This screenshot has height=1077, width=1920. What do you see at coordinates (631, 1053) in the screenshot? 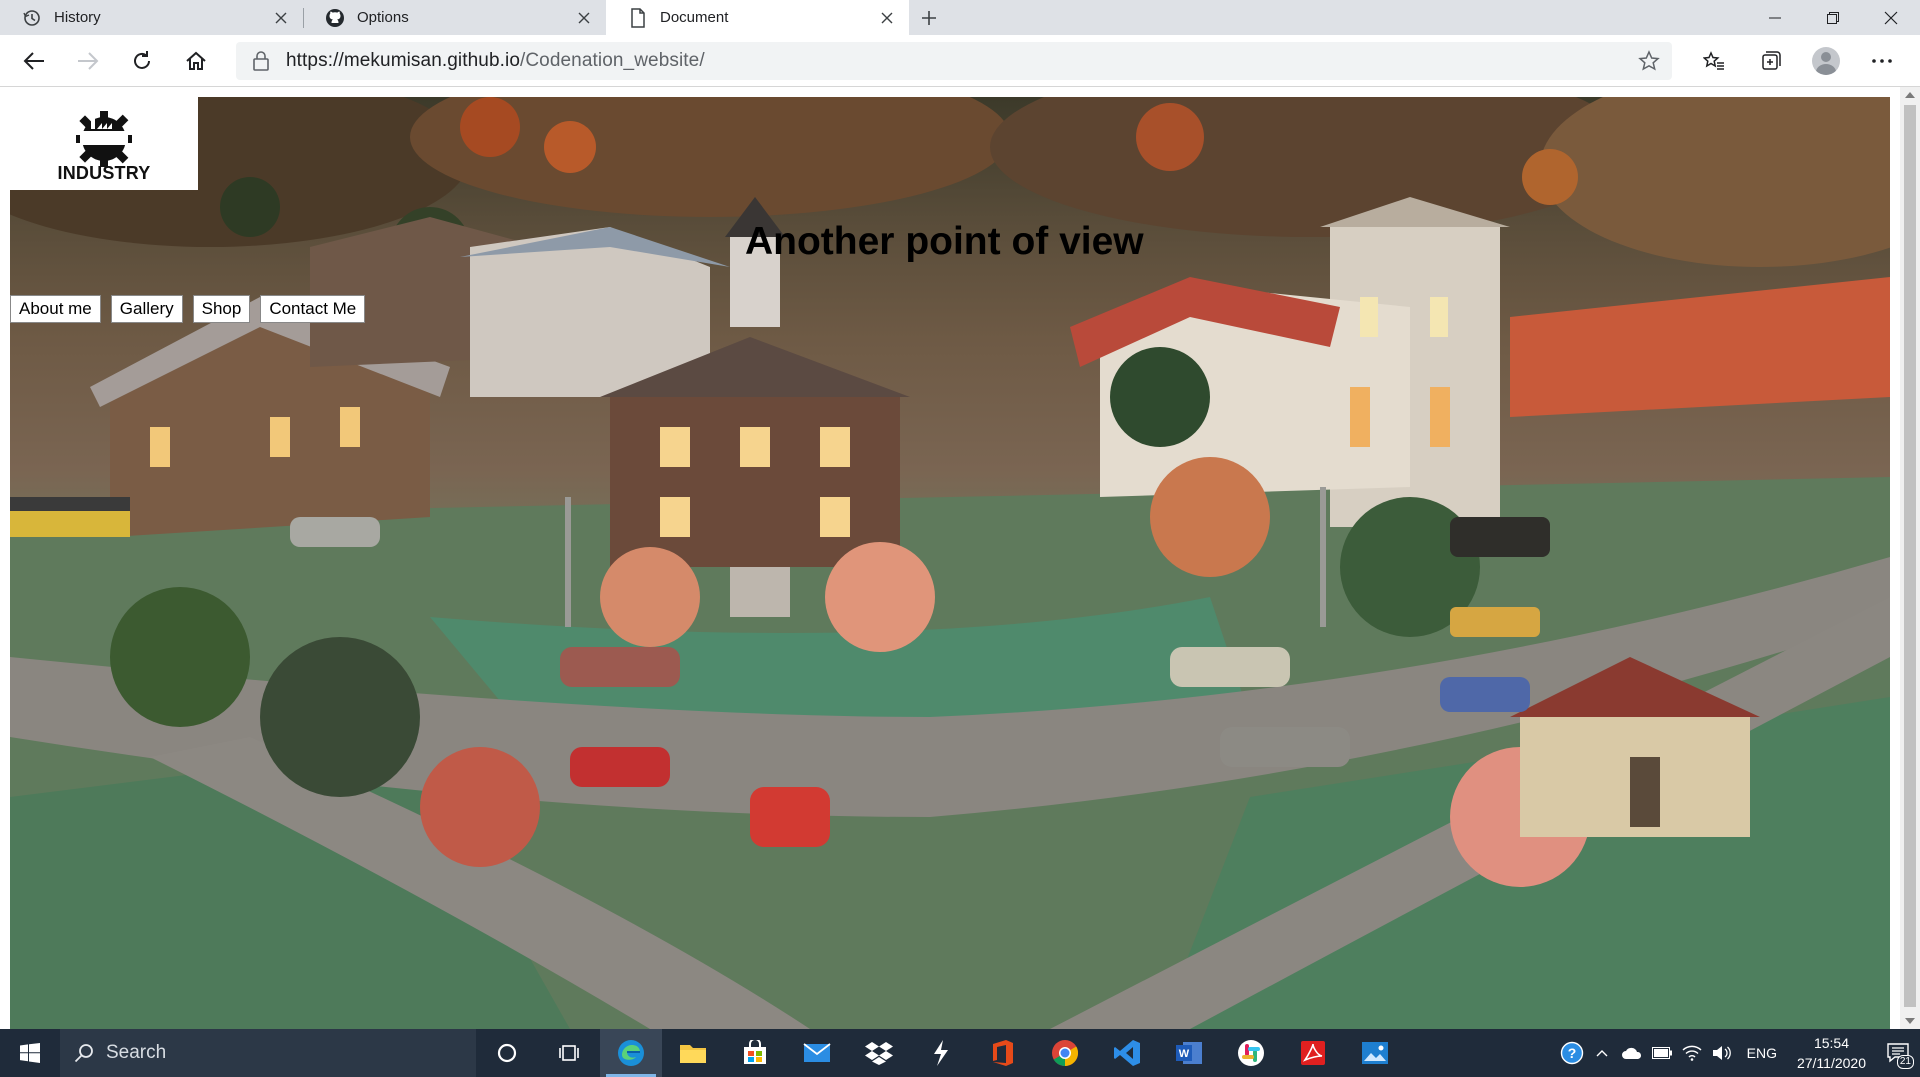
I see `edge-icon` at bounding box center [631, 1053].